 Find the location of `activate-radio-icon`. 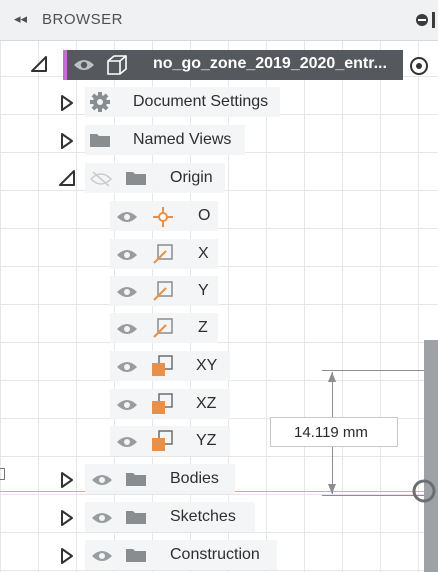

activate-radio-icon is located at coordinates (419, 66).